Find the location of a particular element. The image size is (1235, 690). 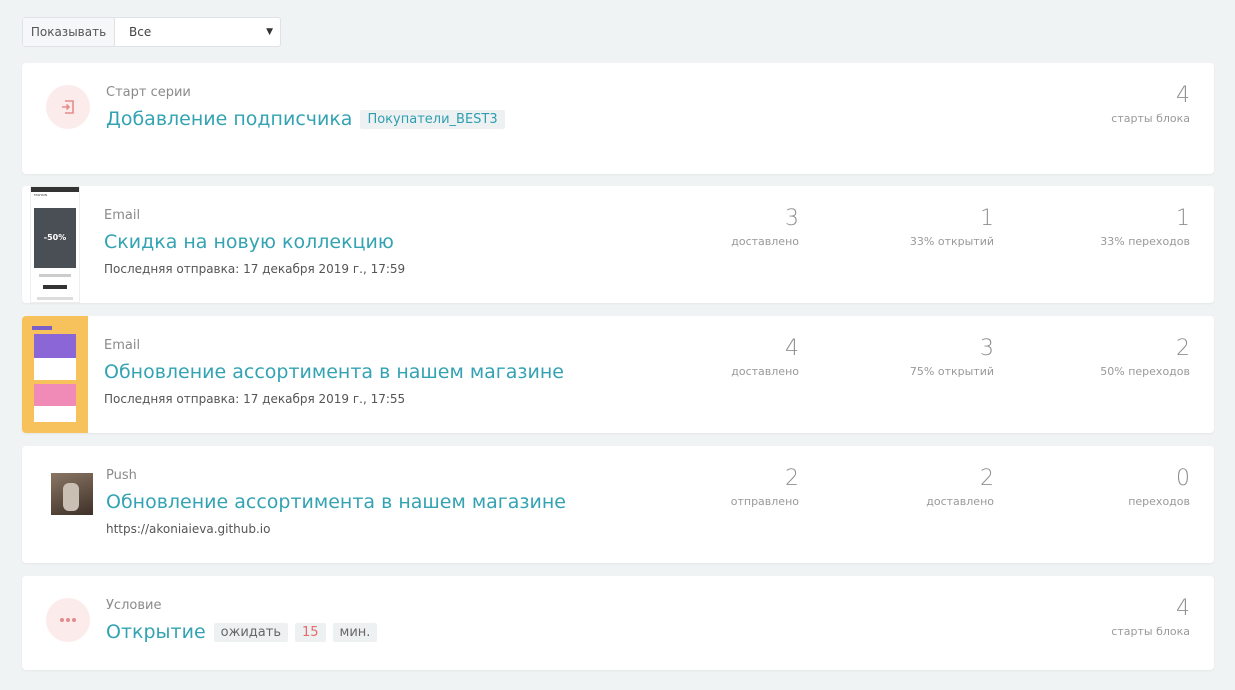

segment-tag: Покупатели_BEST3 is located at coordinates (432, 119).